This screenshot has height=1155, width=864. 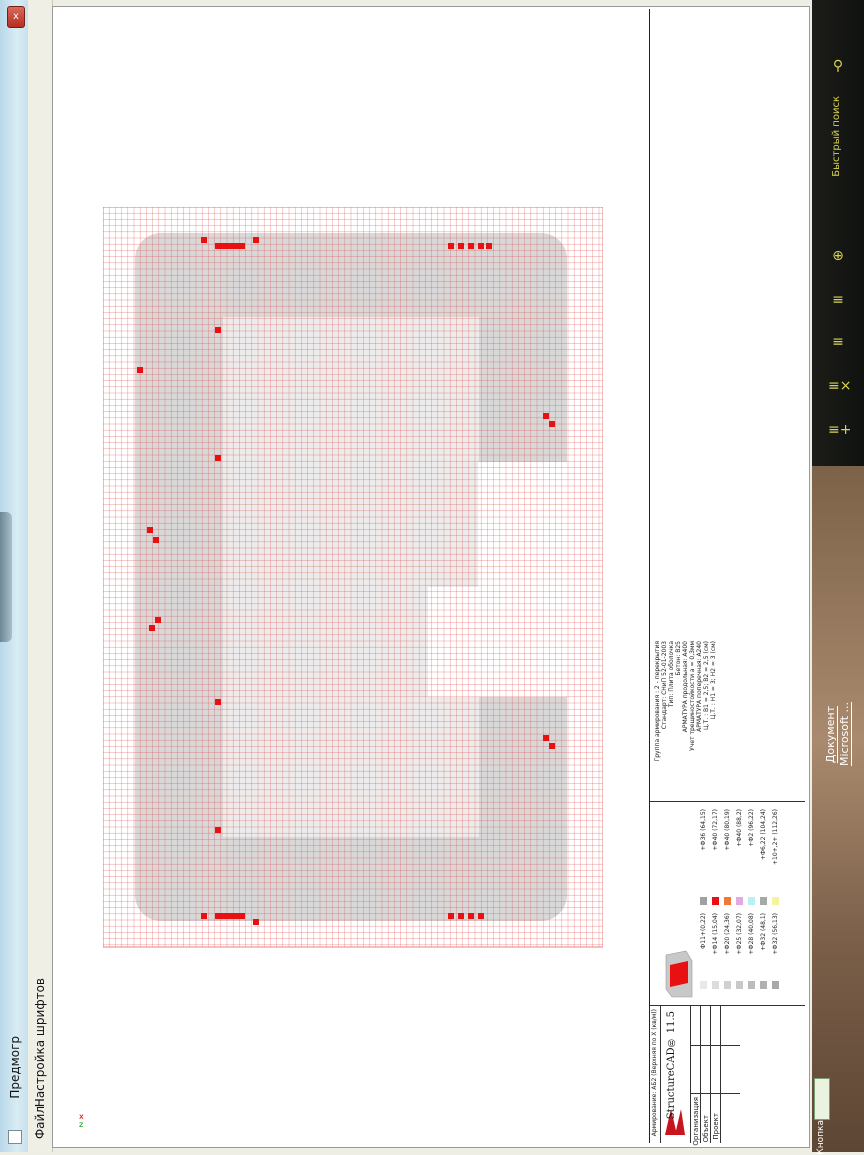 What do you see at coordinates (727, 934) in the screenshot?
I see `legend-entry: +Ф20 (24,36)` at bounding box center [727, 934].